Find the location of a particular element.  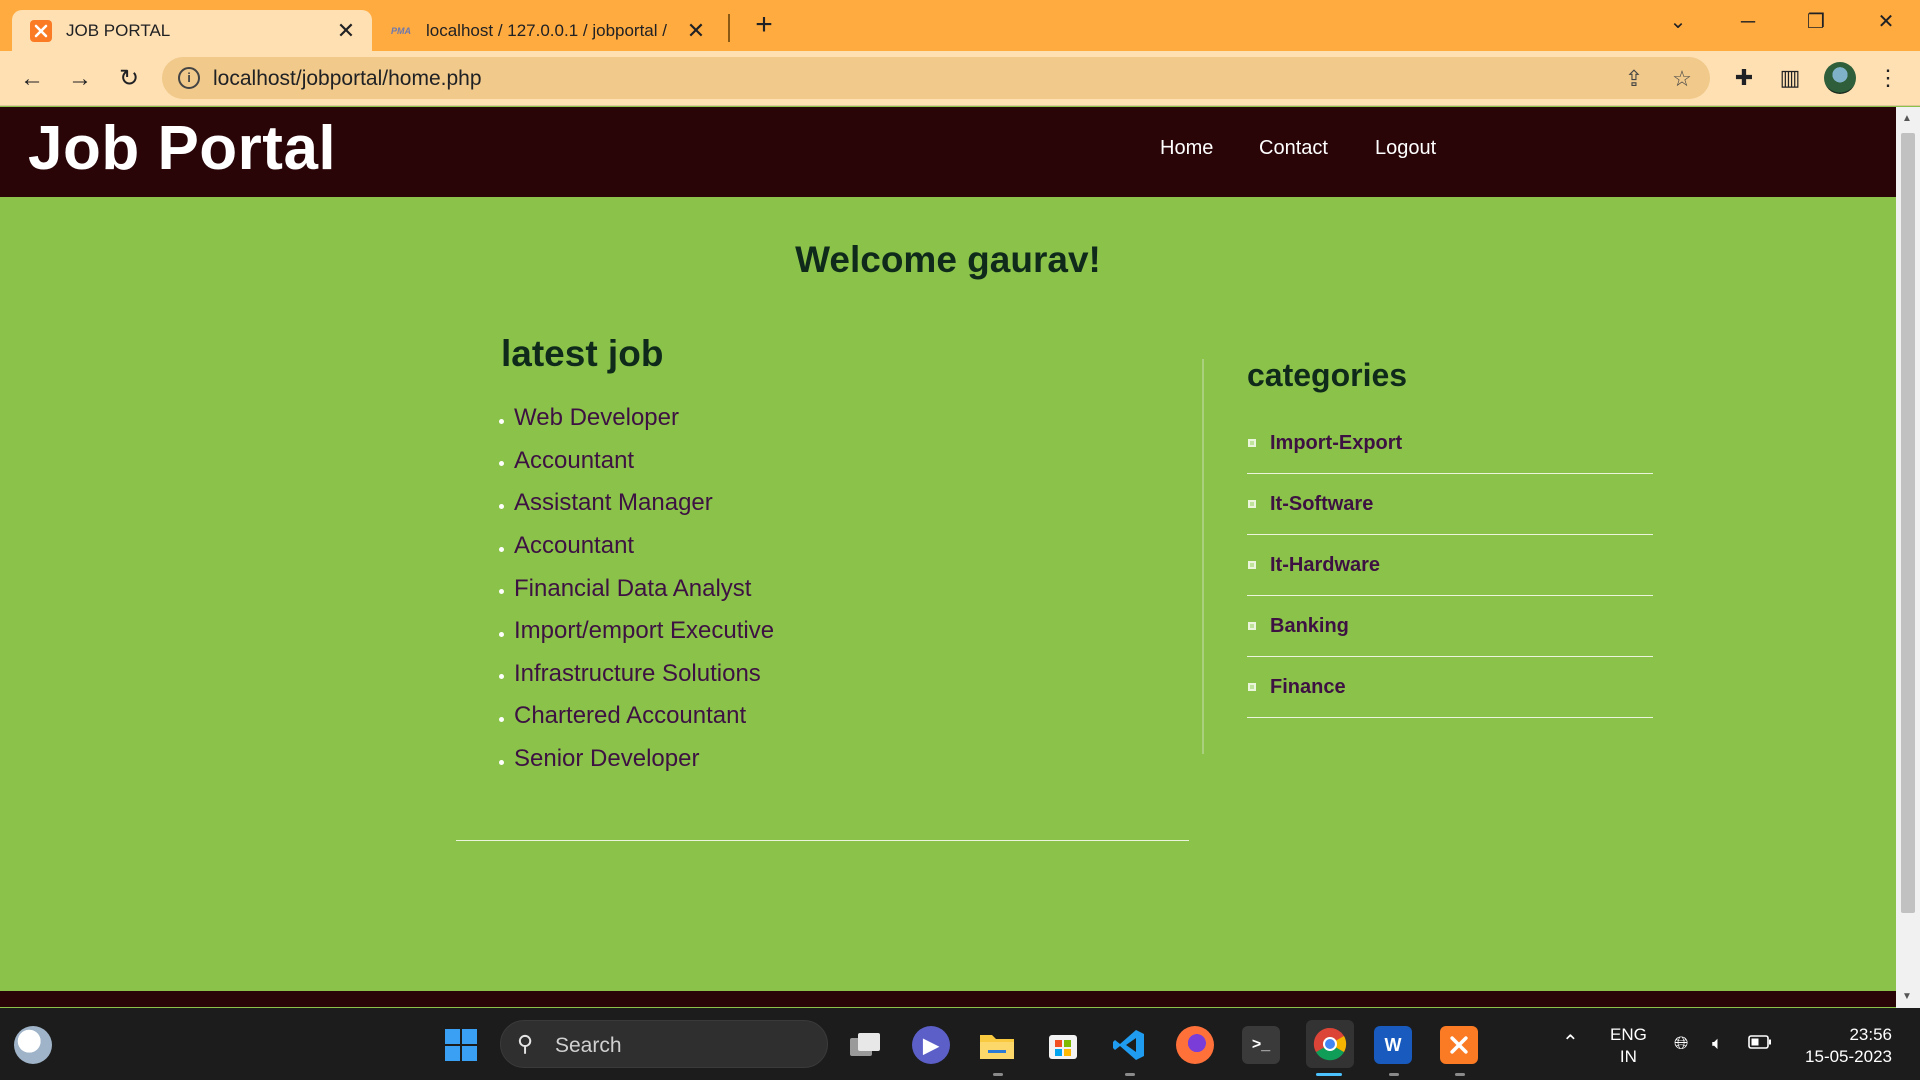

chevron-up-icon: ⌃ is located at coordinates (1570, 1043).